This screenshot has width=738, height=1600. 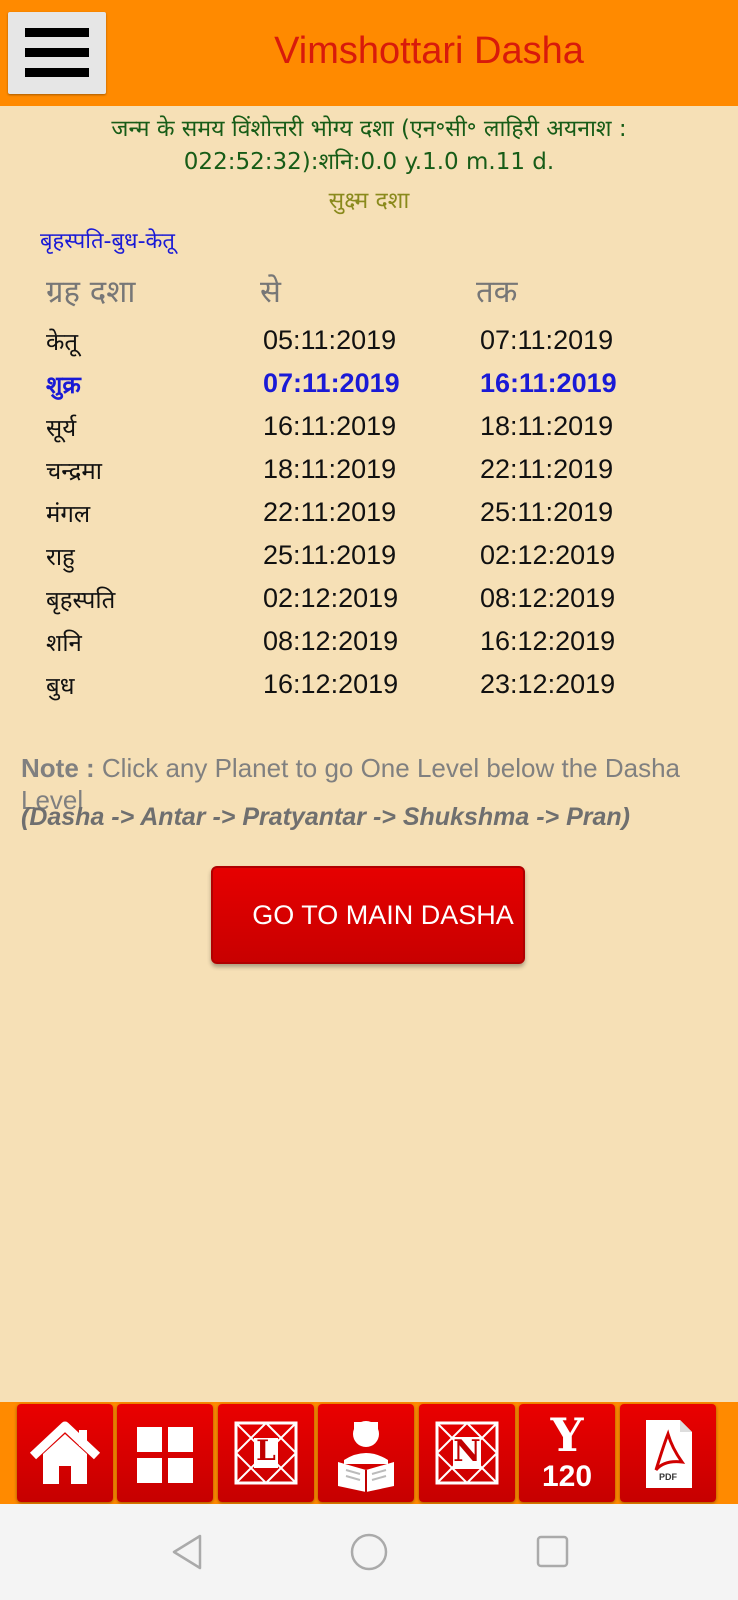 I want to click on to-date: 07:11:2019, so click(x=547, y=340).